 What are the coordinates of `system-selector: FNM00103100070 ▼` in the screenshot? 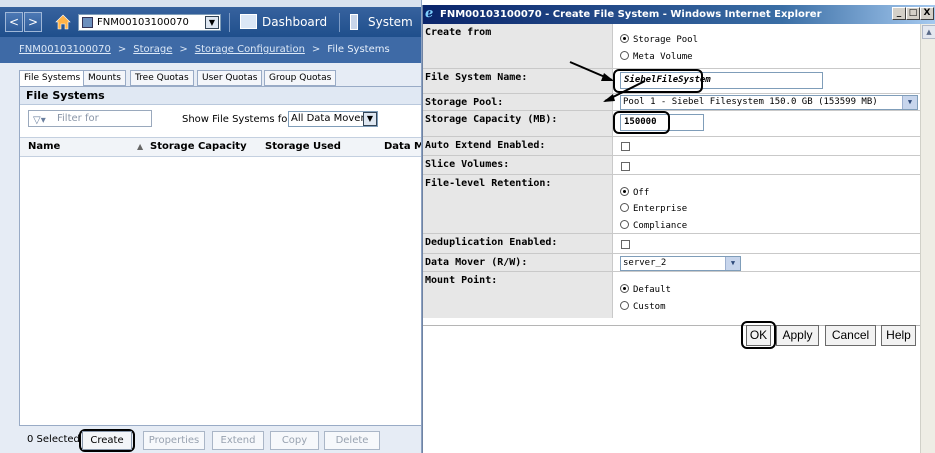 It's located at (149, 22).